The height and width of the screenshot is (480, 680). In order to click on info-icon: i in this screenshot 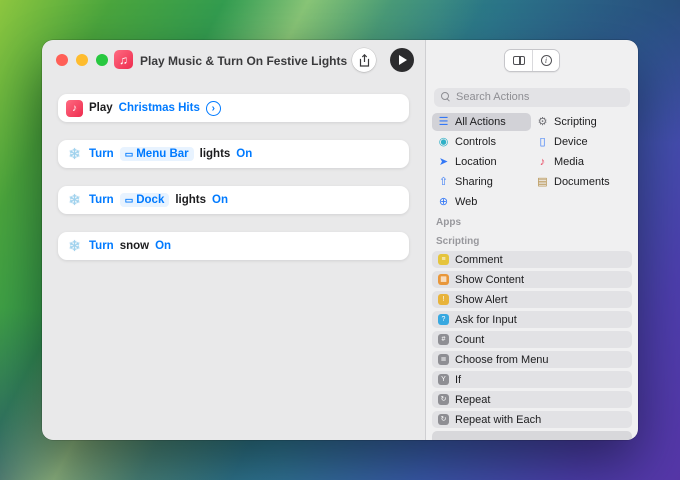, I will do `click(546, 60)`.